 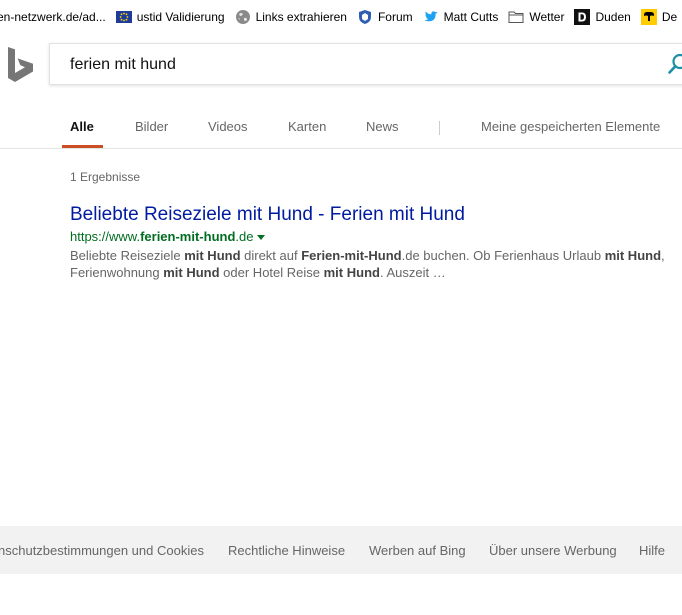 I want to click on tab-alle: Alle, so click(x=82, y=126).